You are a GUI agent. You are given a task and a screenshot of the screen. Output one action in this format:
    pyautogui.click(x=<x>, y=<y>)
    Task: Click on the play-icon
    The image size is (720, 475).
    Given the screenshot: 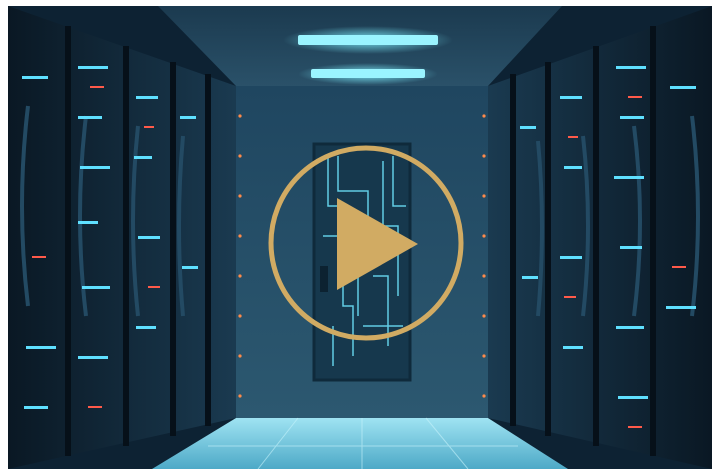 What is the action you would take?
    pyautogui.click(x=377, y=244)
    